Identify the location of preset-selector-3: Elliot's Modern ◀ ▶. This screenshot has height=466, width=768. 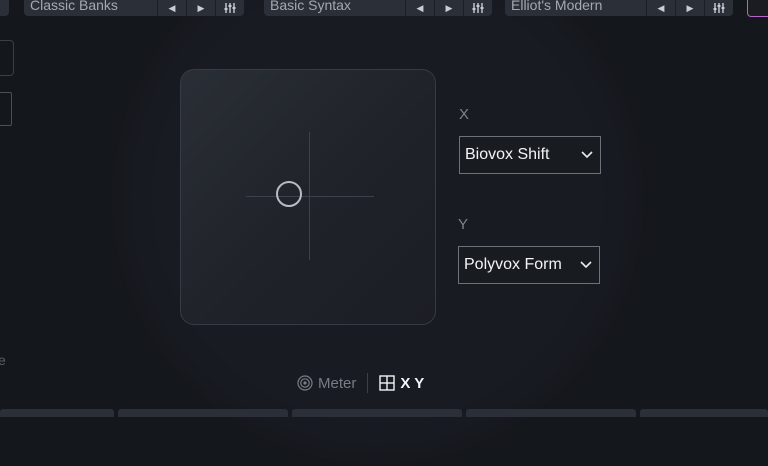
(619, 8).